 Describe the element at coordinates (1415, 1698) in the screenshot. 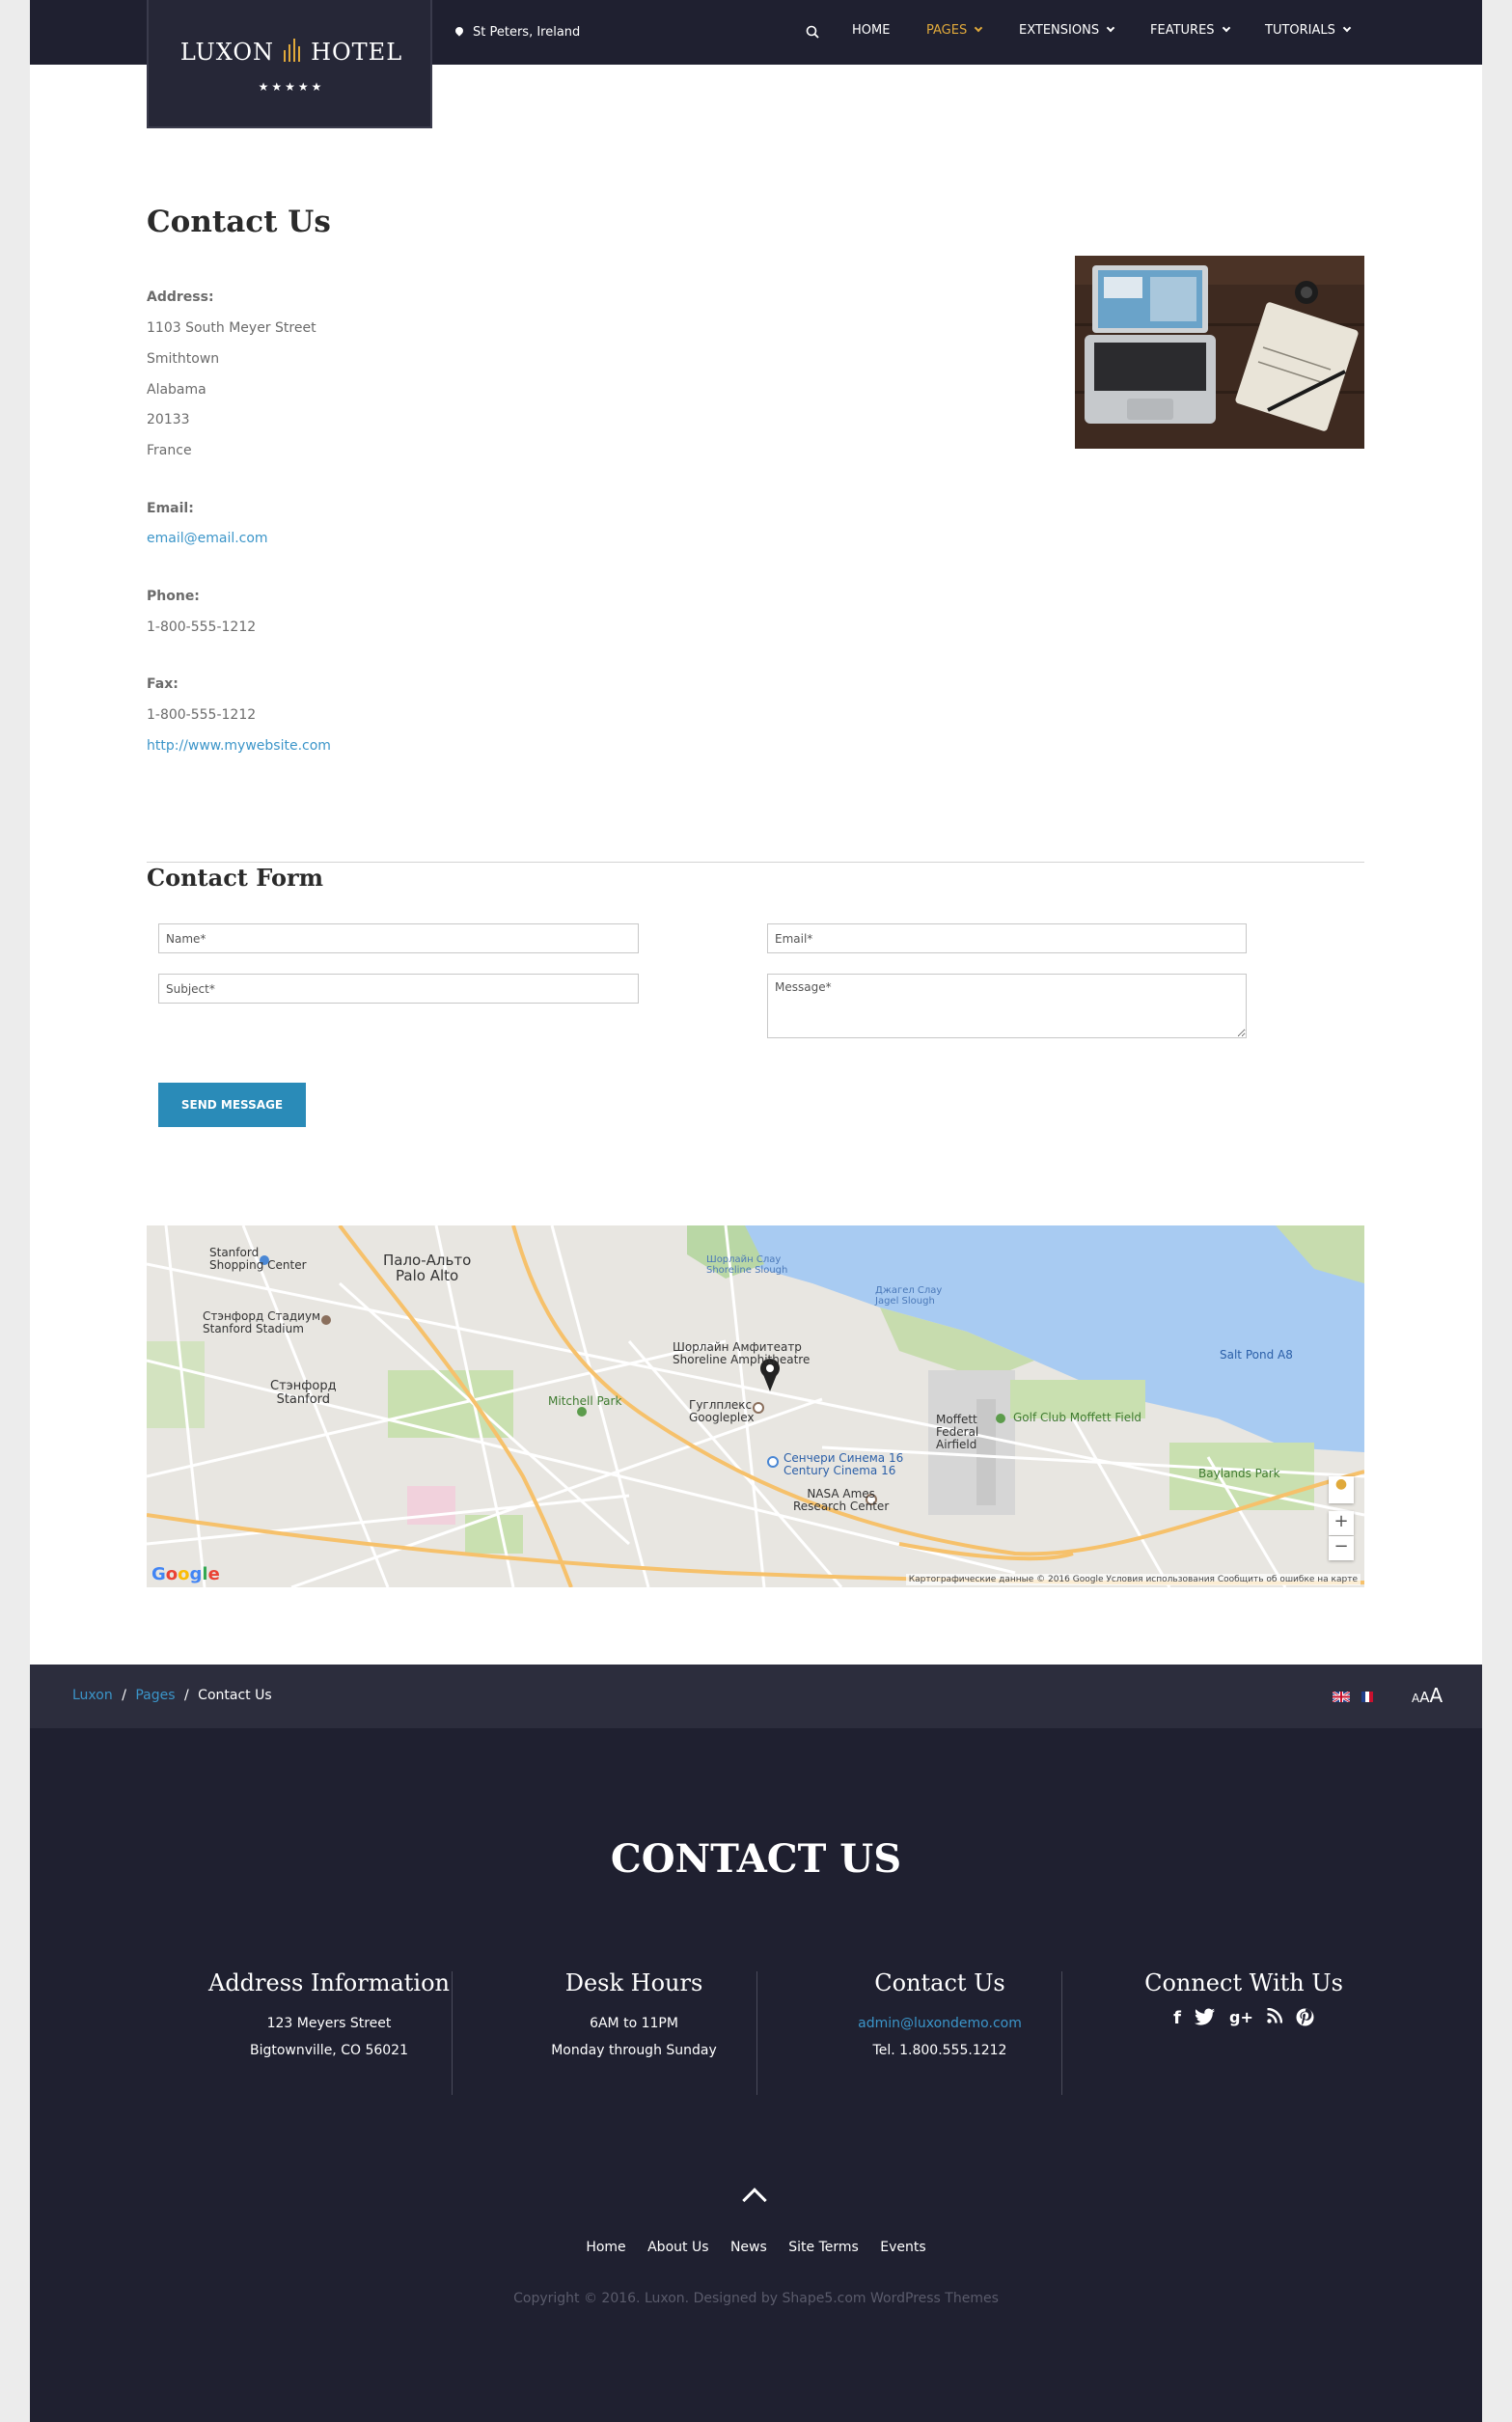

I see `font-size-small: A` at that location.